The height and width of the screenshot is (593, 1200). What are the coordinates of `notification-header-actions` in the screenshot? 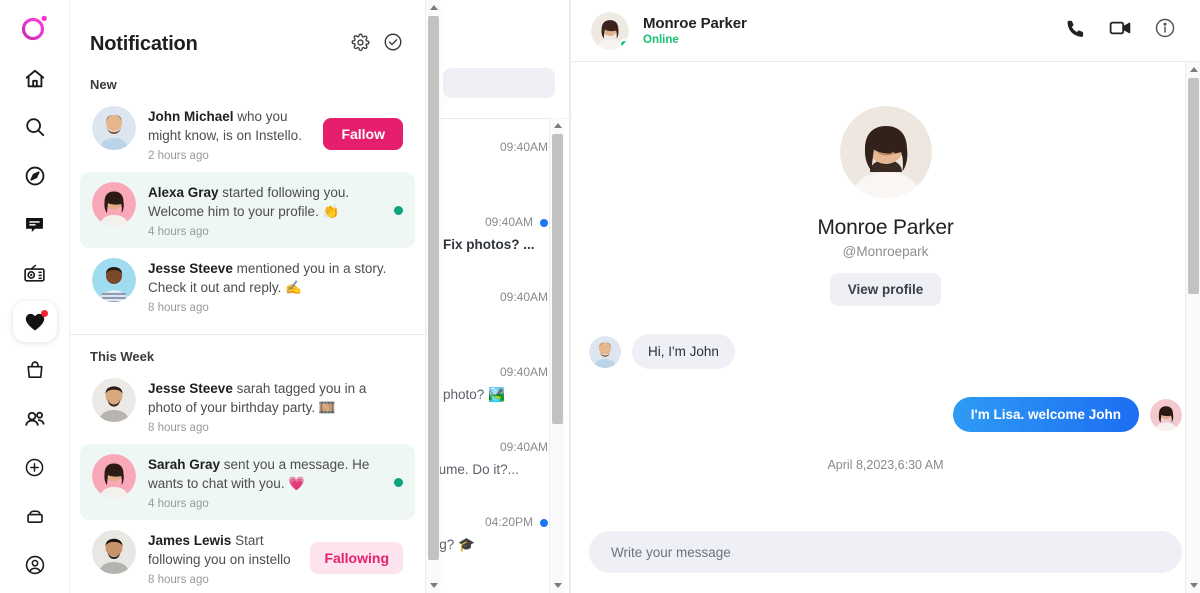 It's located at (377, 44).